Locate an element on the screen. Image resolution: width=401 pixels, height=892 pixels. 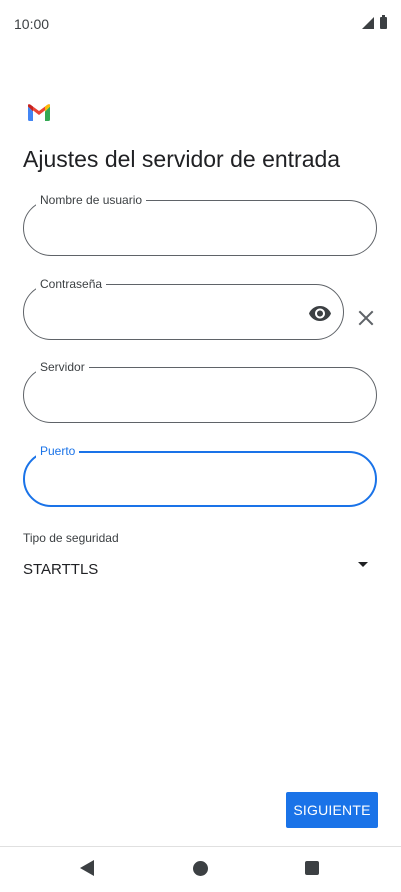
dropdown-arrow-icon is located at coordinates (363, 564).